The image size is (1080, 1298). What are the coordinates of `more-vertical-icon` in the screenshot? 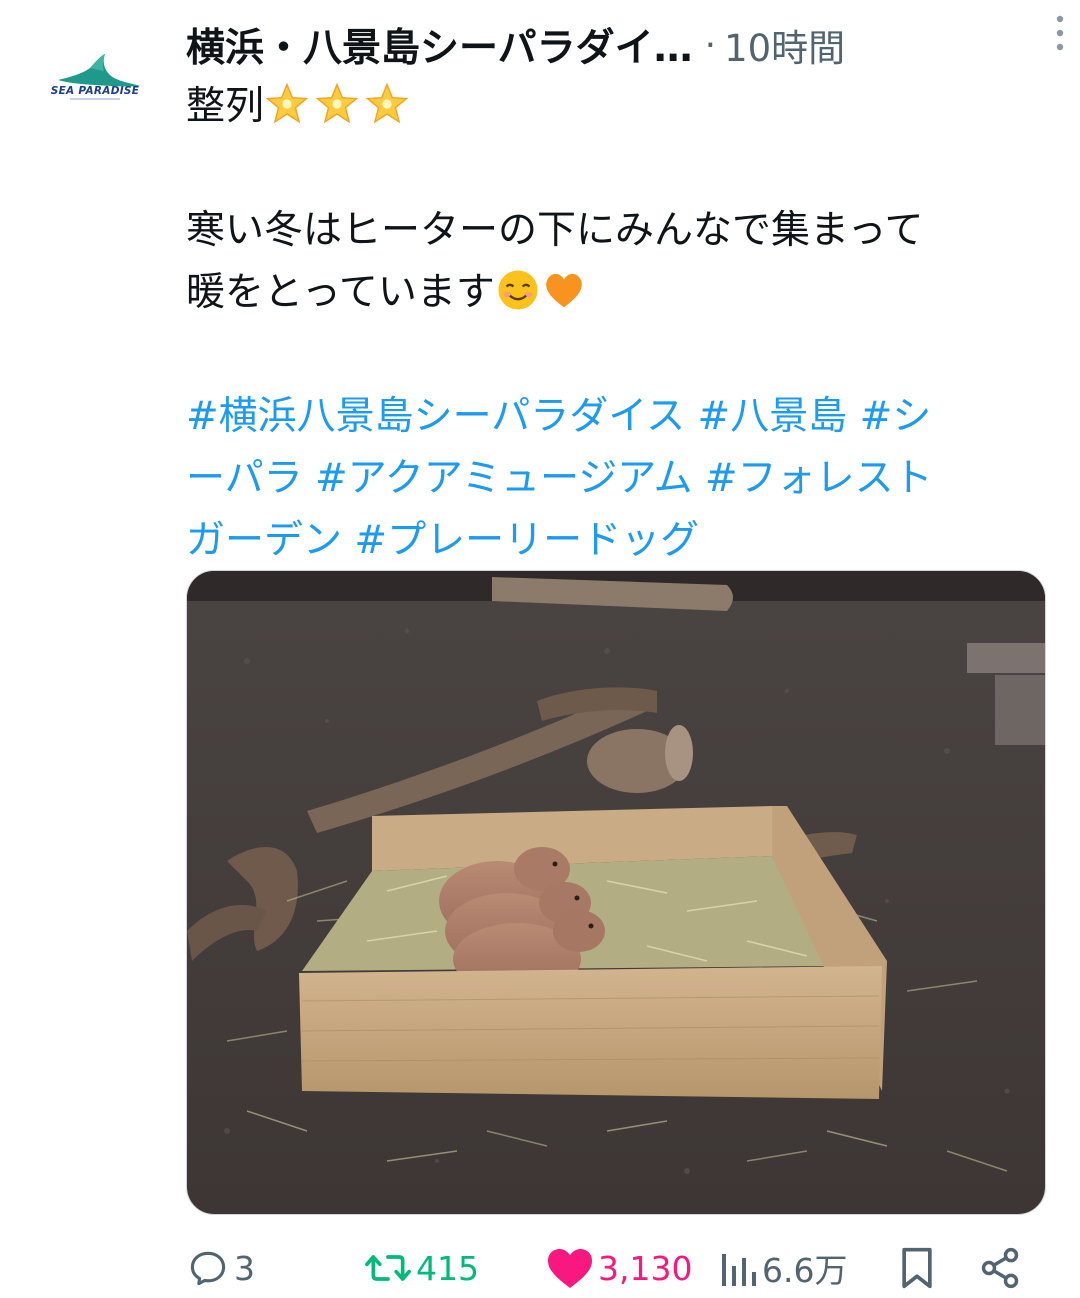 It's located at (1060, 33).